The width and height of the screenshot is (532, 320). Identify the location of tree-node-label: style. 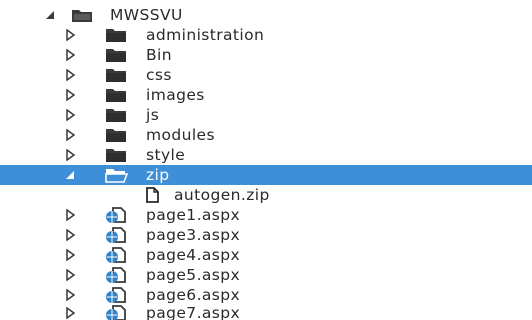
(166, 155).